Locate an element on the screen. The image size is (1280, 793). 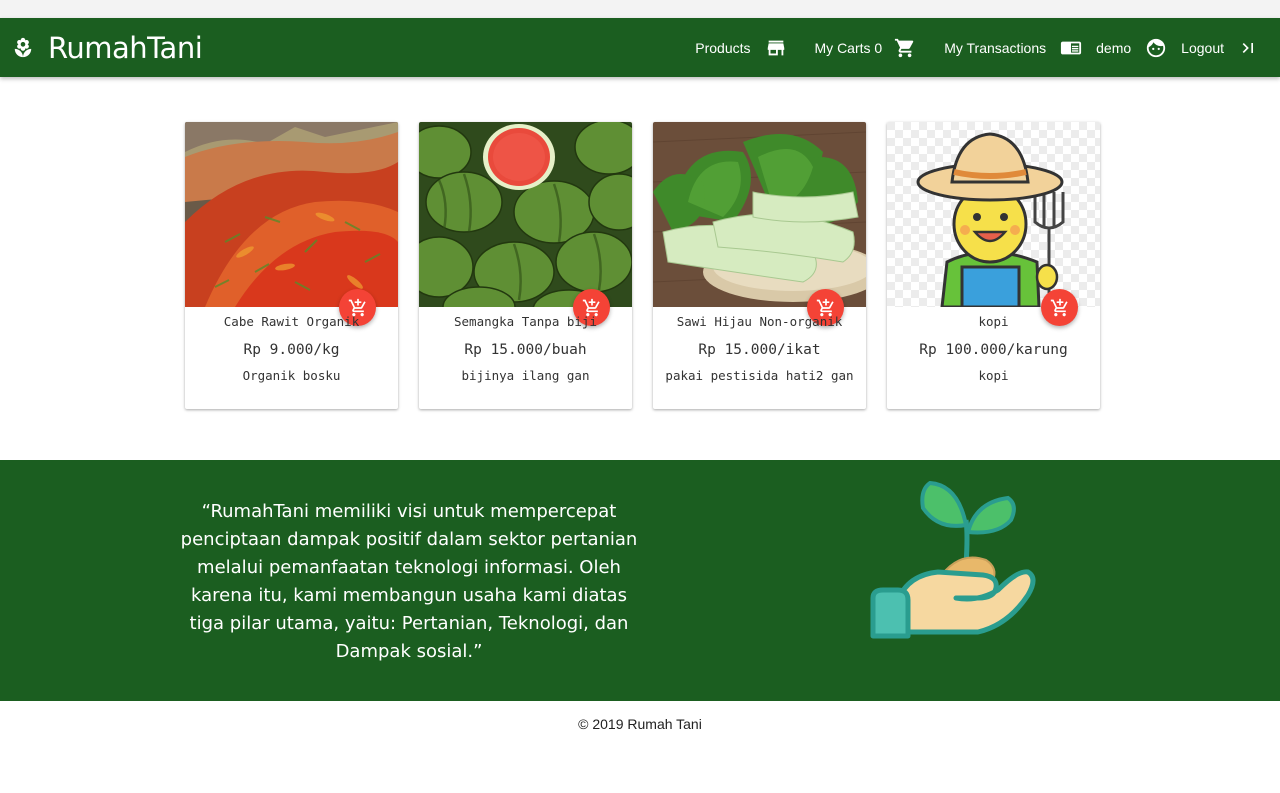
nav-products: Products is located at coordinates (740, 48).